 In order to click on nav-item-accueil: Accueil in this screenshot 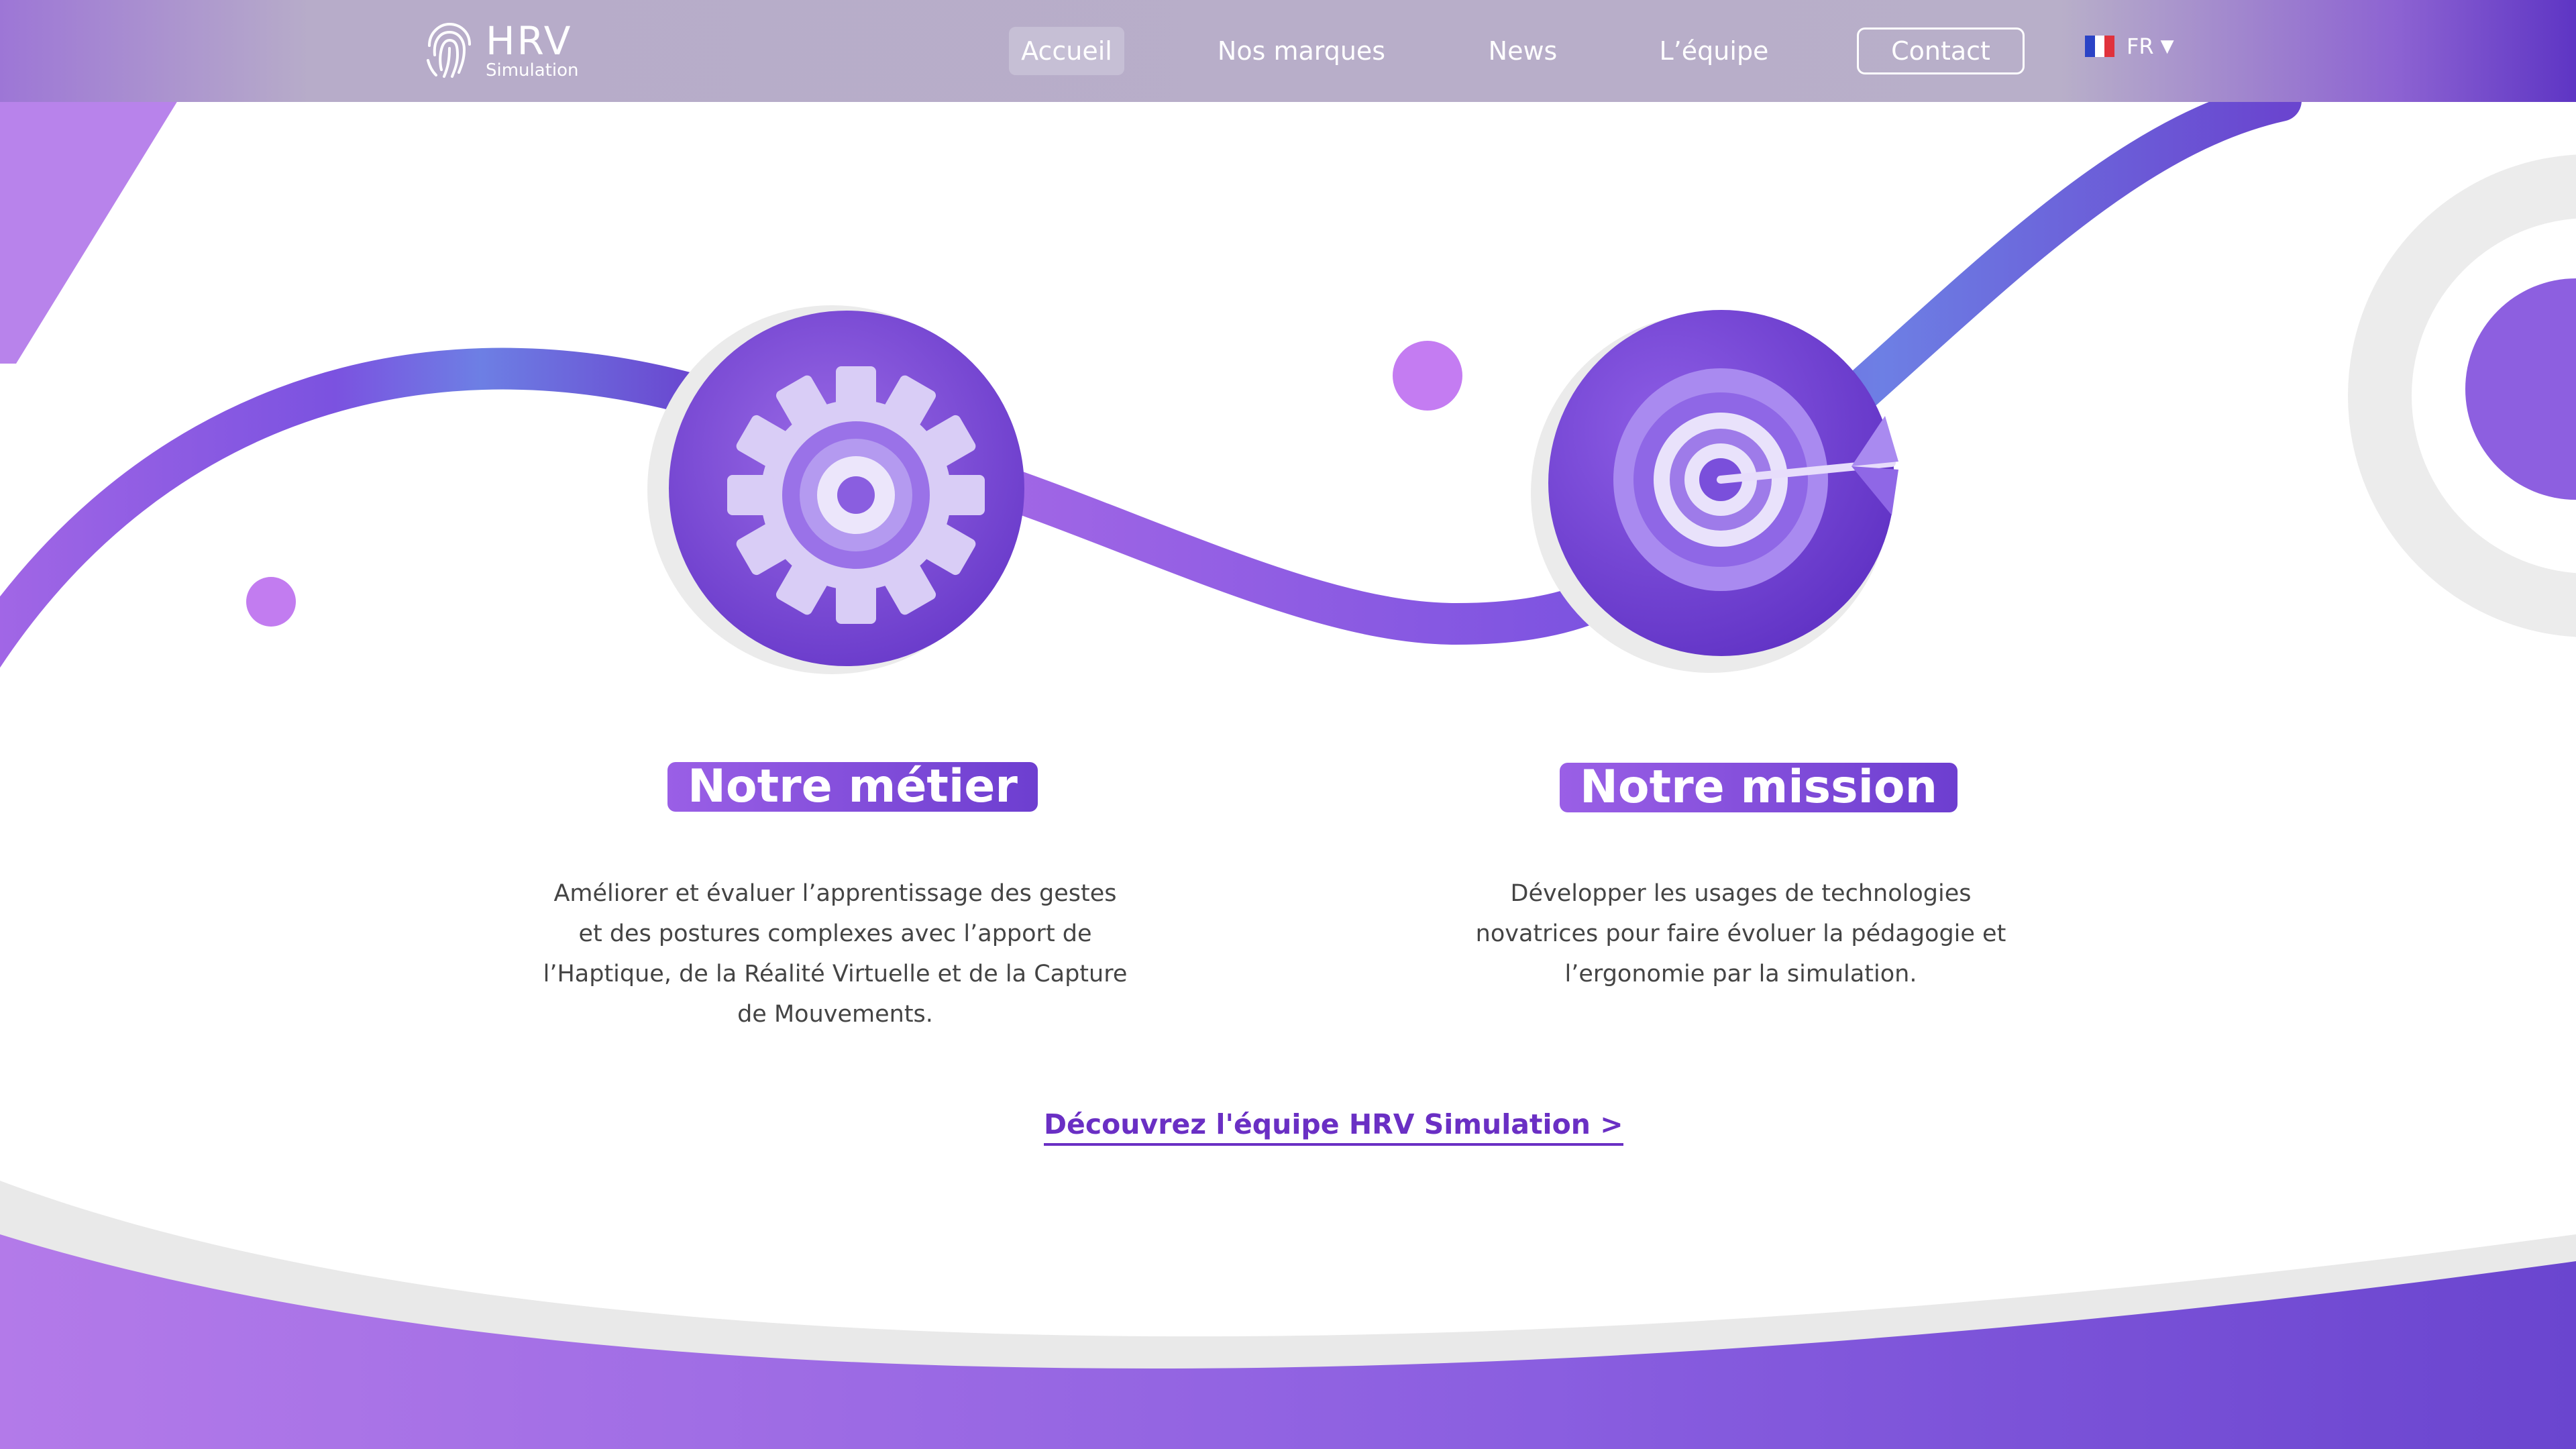, I will do `click(1066, 51)`.